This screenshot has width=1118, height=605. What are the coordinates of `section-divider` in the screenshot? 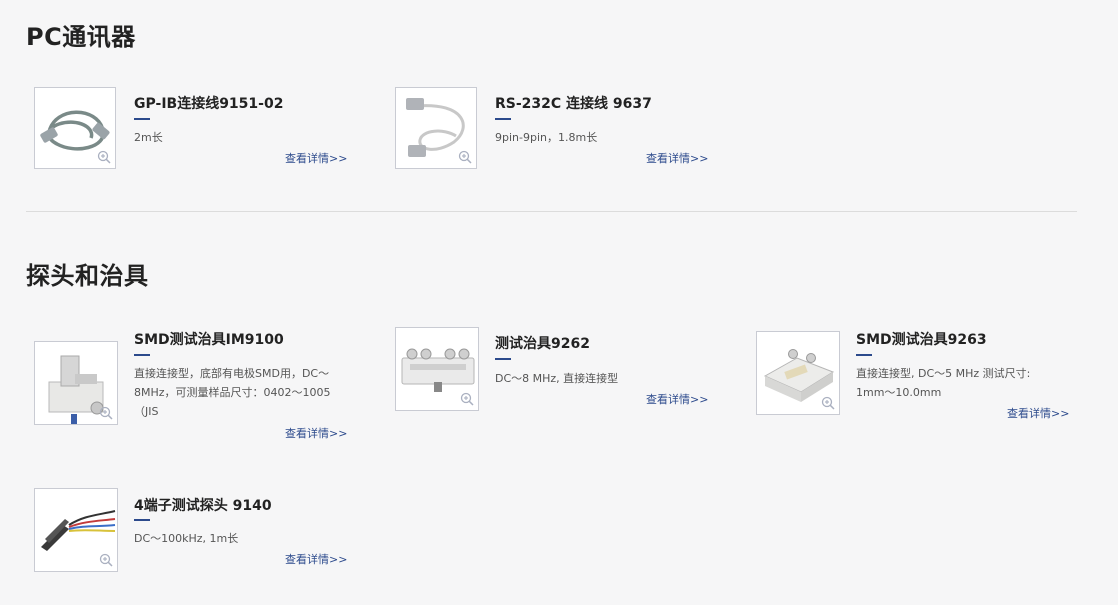 It's located at (551, 211).